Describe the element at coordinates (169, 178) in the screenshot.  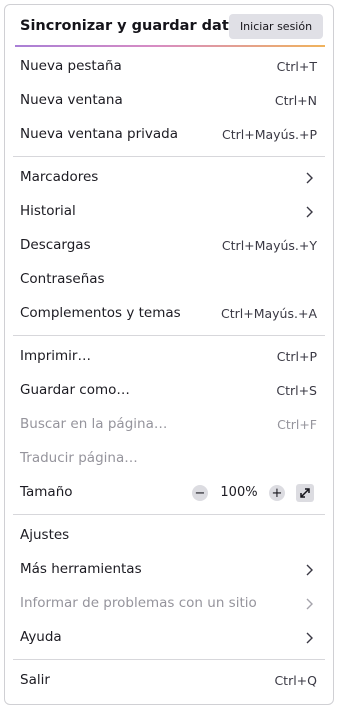
I see `menu-item-bookmarks: Marcadores` at that location.